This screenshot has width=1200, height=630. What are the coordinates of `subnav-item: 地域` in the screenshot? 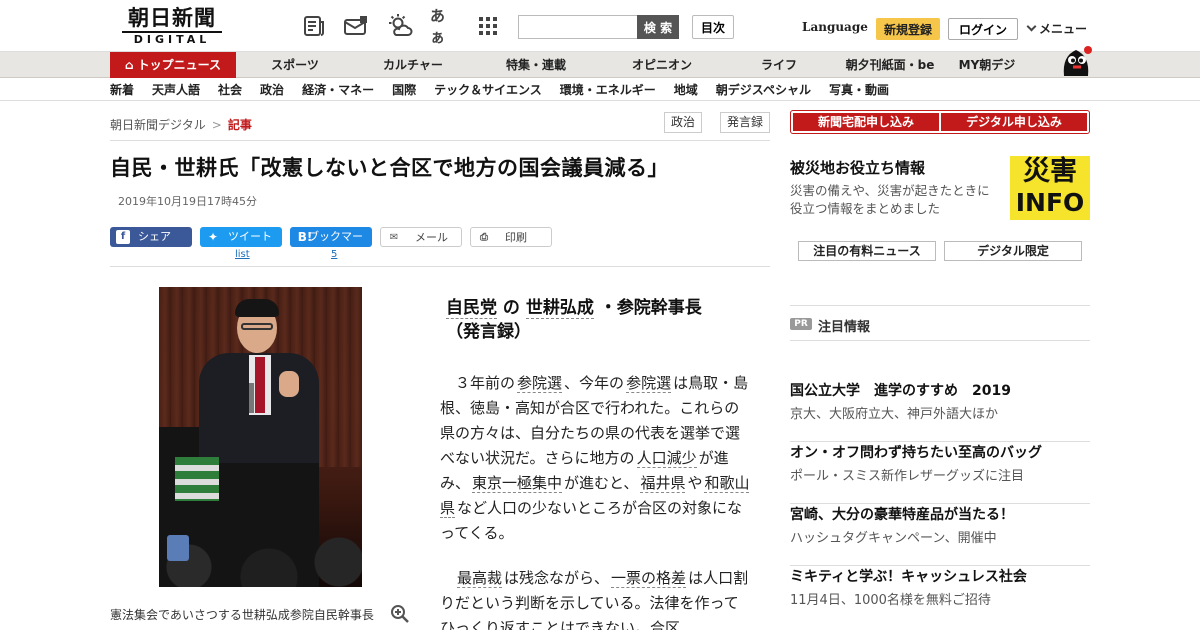 It's located at (686, 90).